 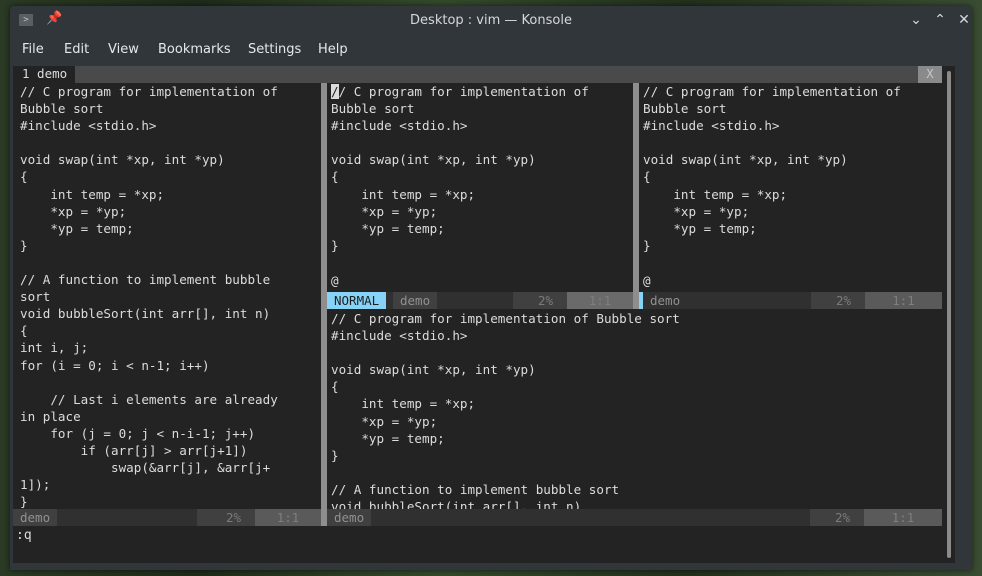 I want to click on status-line-bottom: demo 2% 1:1, so click(x=634, y=517).